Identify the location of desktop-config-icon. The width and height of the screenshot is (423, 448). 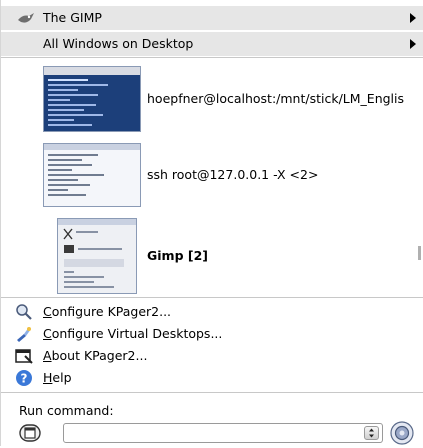
(24, 334).